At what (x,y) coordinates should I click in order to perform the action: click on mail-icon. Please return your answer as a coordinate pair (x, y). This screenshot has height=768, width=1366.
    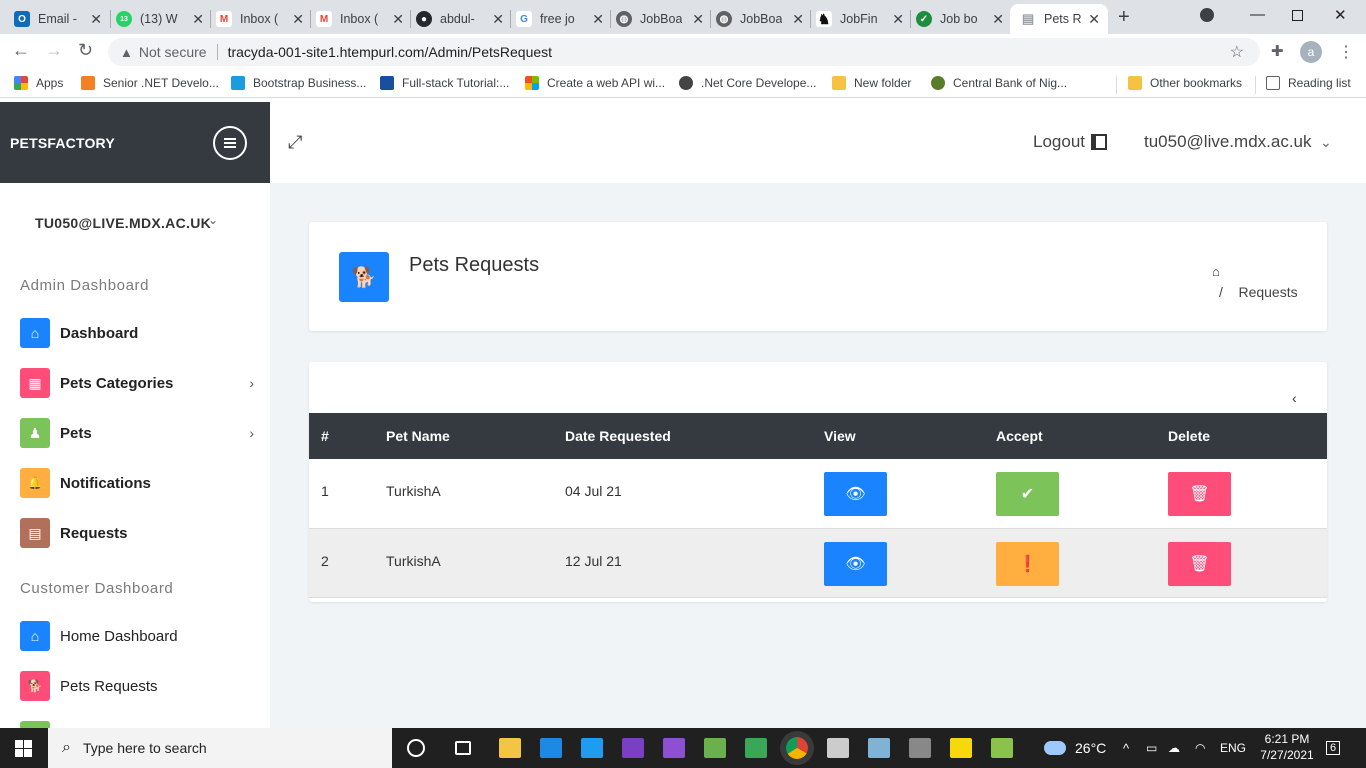
    Looking at the image, I should click on (551, 748).